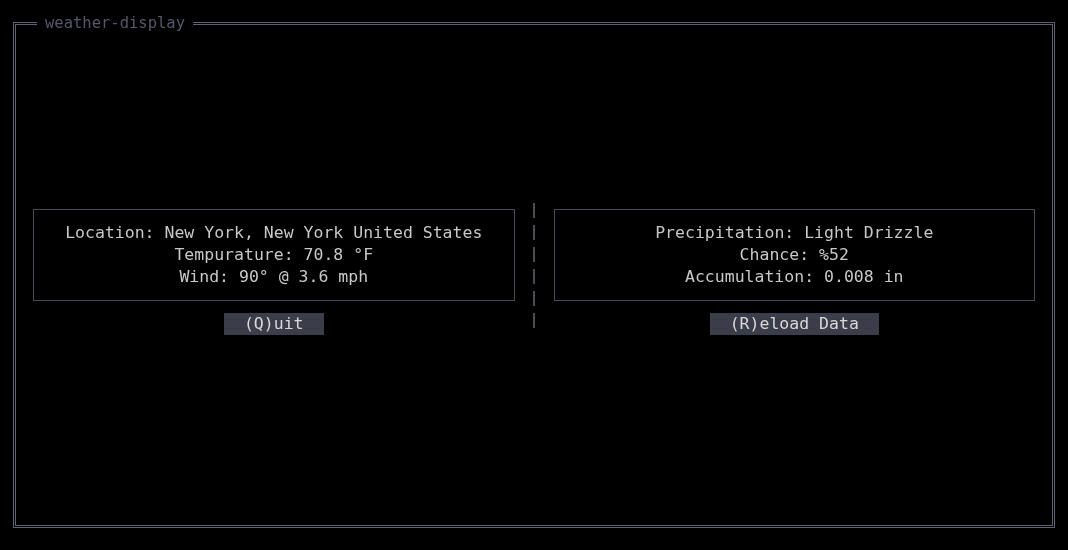 The width and height of the screenshot is (1068, 550). What do you see at coordinates (115, 23) in the screenshot?
I see `window-title: weather-display` at bounding box center [115, 23].